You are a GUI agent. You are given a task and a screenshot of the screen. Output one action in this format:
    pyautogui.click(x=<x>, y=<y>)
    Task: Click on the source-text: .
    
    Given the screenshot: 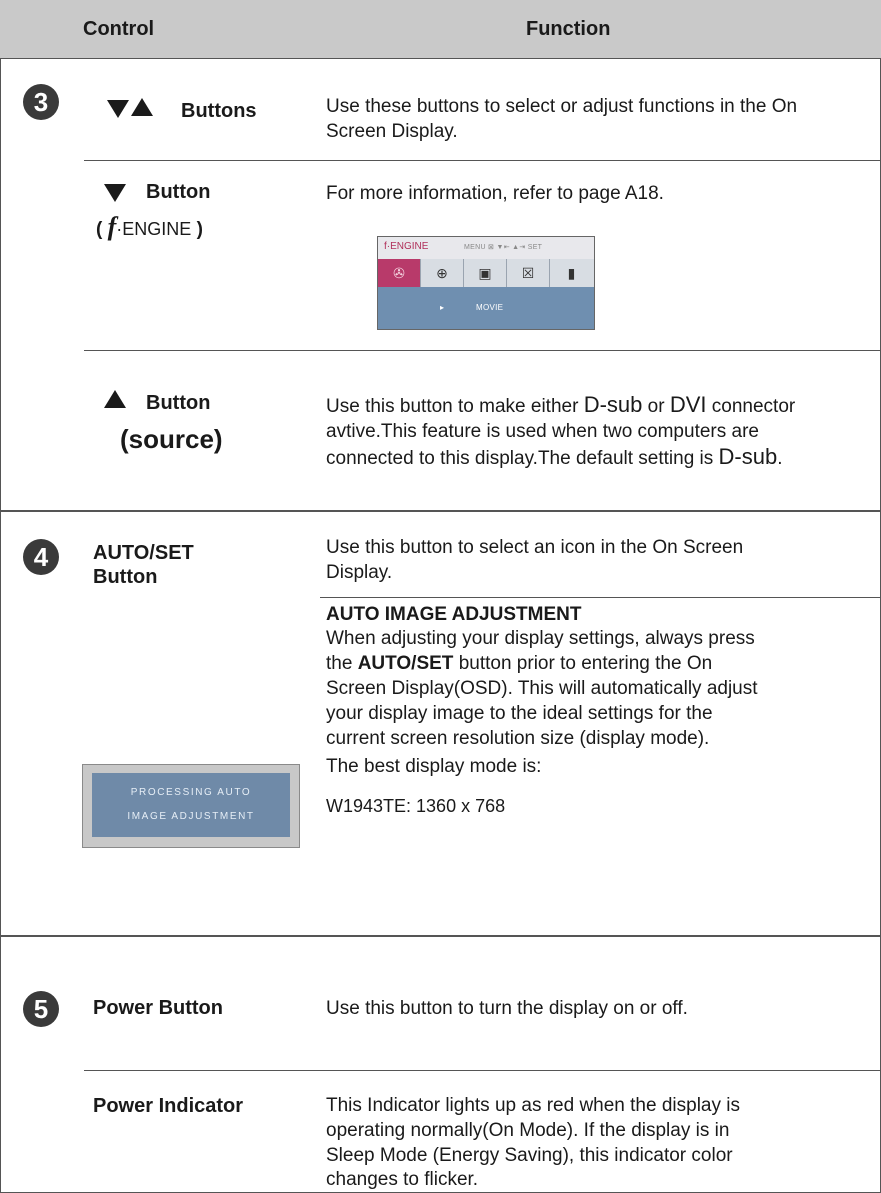 What is the action you would take?
    pyautogui.click(x=780, y=458)
    